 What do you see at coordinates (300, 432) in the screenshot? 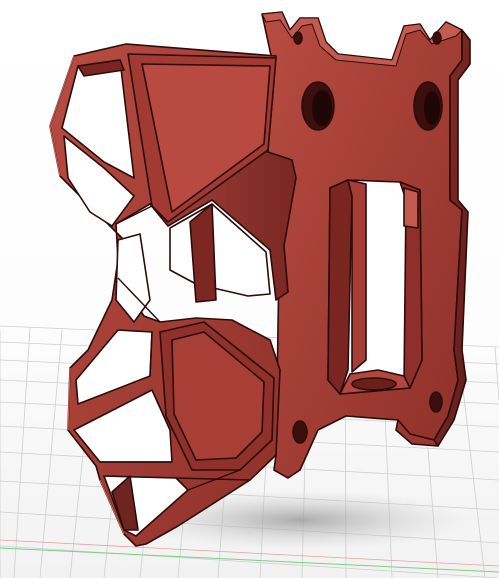
I see `hole-bottom-left` at bounding box center [300, 432].